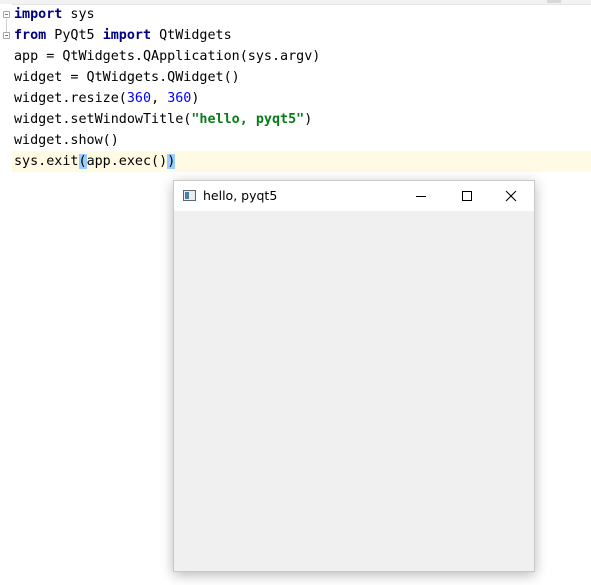 The height and width of the screenshot is (585, 591). I want to click on brace-match-open: (, so click(82, 161).